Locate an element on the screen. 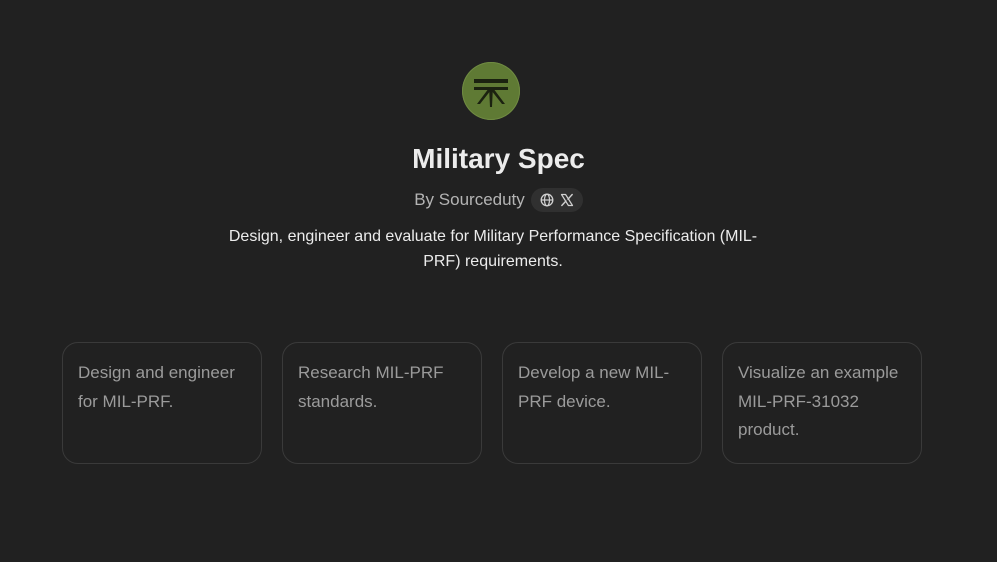 The width and height of the screenshot is (997, 562). mil-spec-logo-icon is located at coordinates (491, 93).